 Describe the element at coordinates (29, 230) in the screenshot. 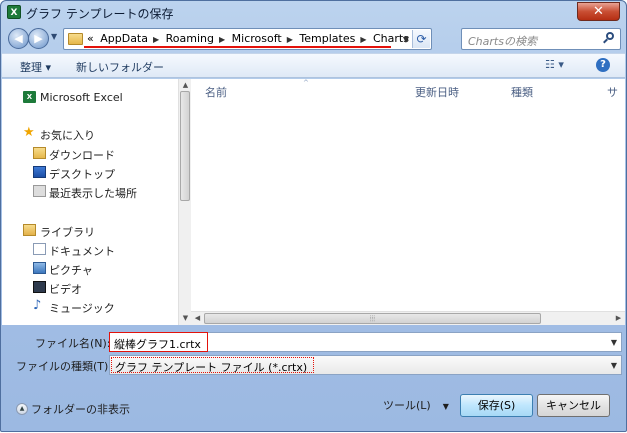

I see `library-icon` at that location.